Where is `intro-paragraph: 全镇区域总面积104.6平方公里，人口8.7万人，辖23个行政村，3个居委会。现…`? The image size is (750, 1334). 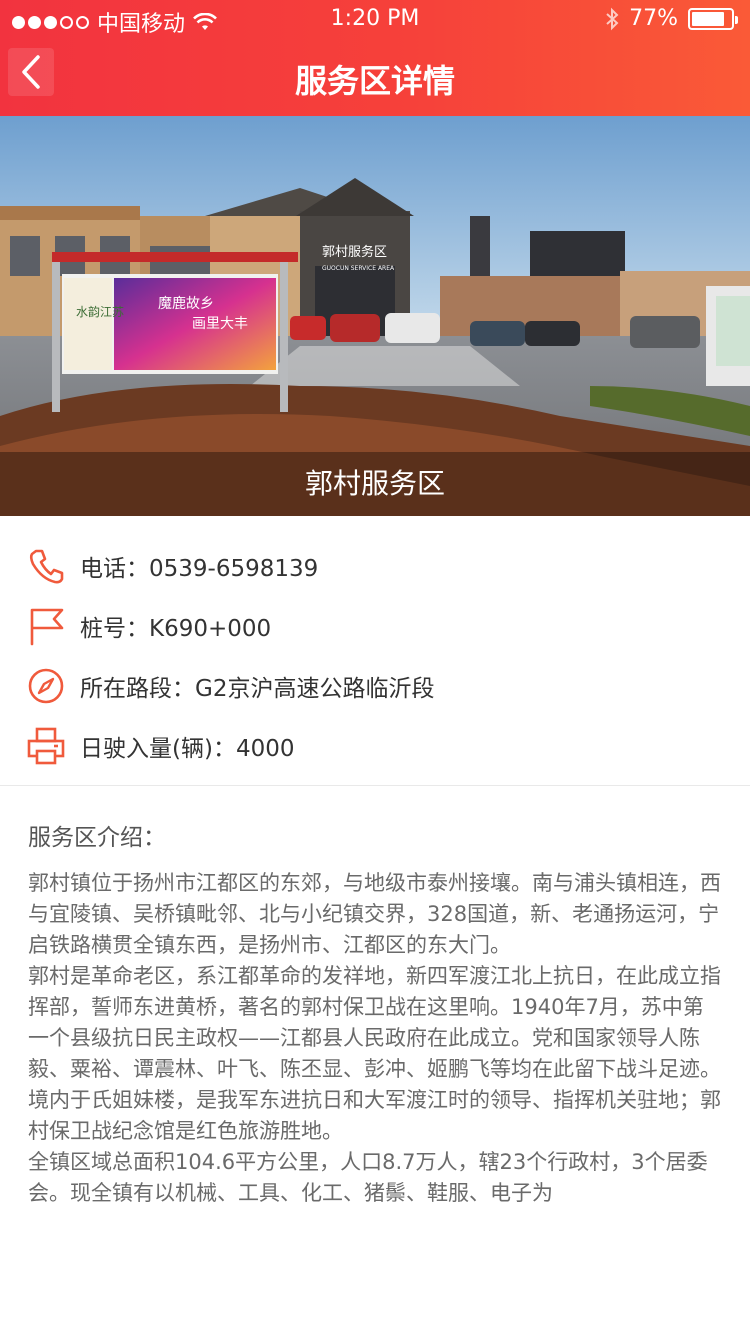
intro-paragraph: 全镇区域总面积104.6平方公里，人口8.7万人，辖23个行政村，3个居委会。现… is located at coordinates (368, 1177).